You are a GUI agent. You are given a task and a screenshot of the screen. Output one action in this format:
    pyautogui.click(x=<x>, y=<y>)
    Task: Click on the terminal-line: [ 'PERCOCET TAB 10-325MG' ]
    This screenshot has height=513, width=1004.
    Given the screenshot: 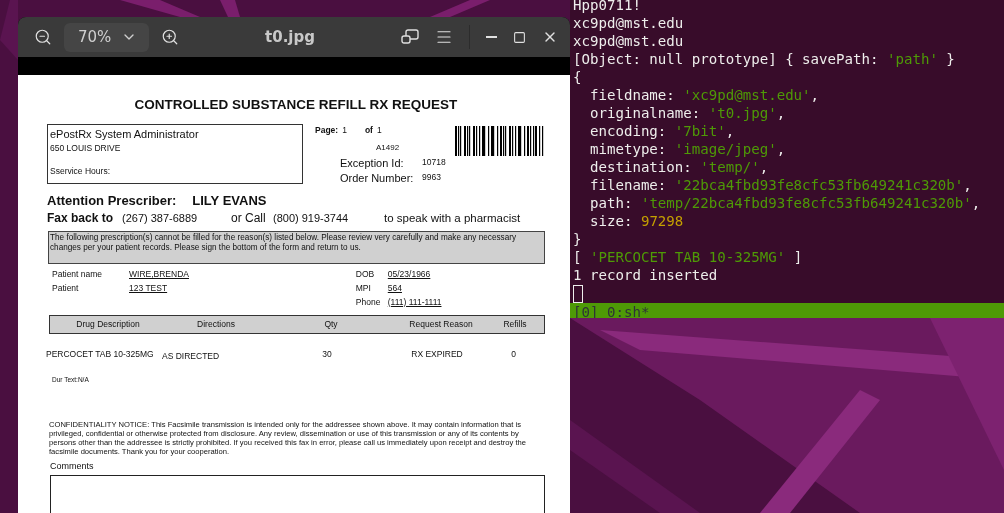 What is the action you would take?
    pyautogui.click(x=688, y=257)
    